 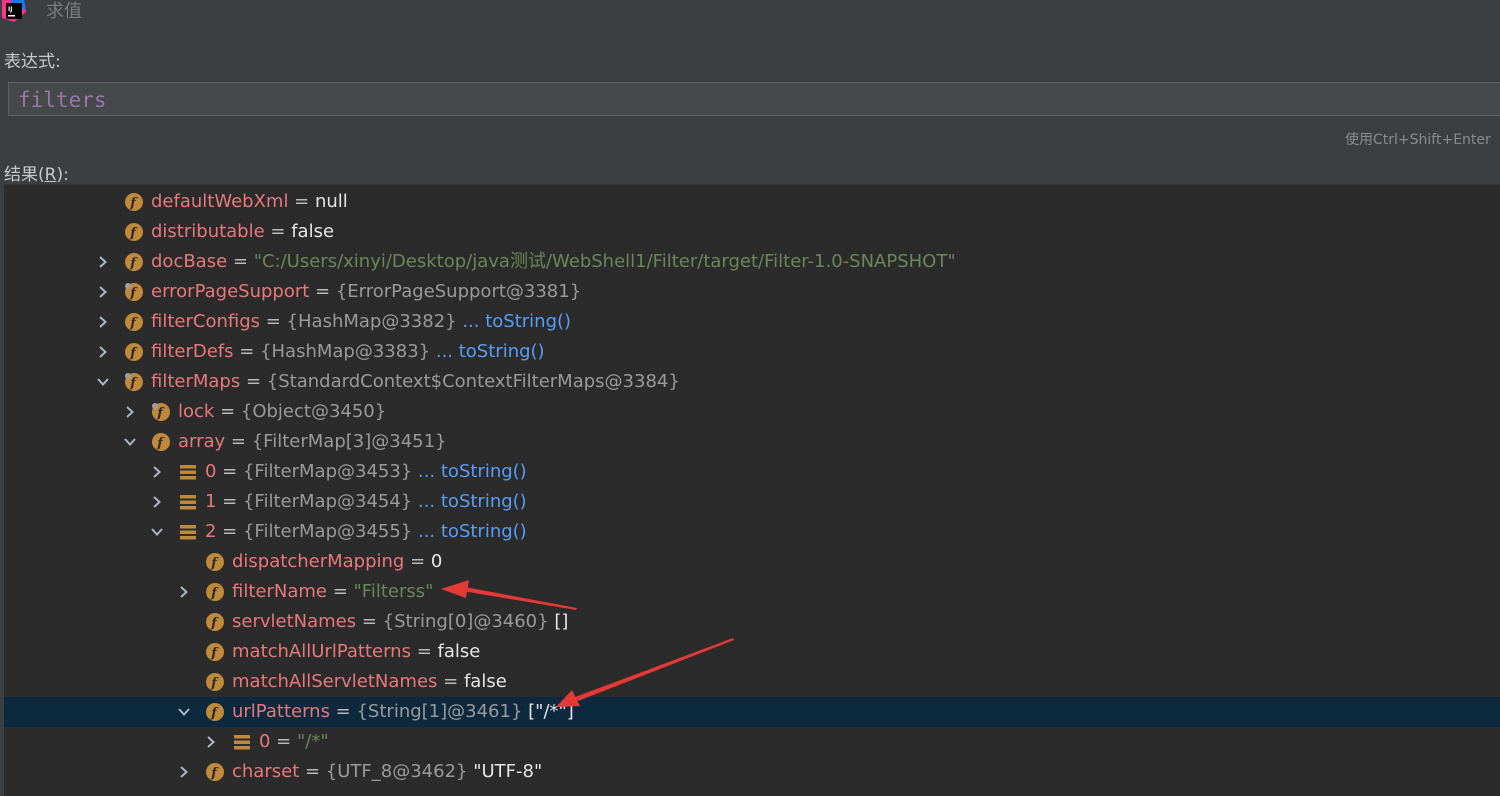 What do you see at coordinates (62, 100) in the screenshot?
I see `expression-text: filters` at bounding box center [62, 100].